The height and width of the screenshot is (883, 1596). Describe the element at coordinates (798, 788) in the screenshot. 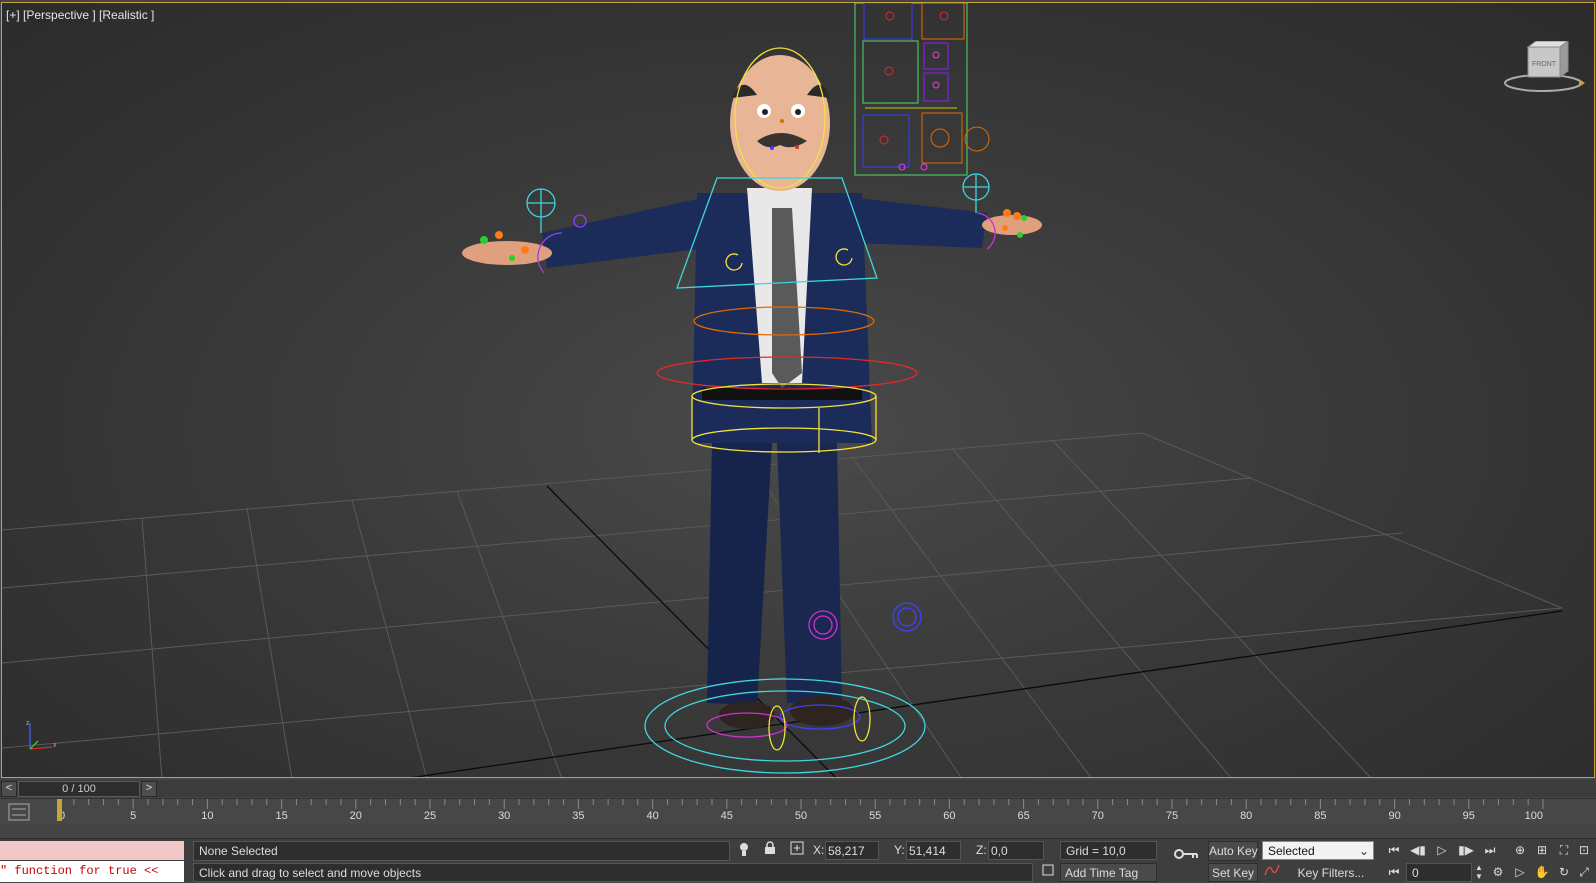

I see `time-slider-bar: < 0 / 100 >` at that location.